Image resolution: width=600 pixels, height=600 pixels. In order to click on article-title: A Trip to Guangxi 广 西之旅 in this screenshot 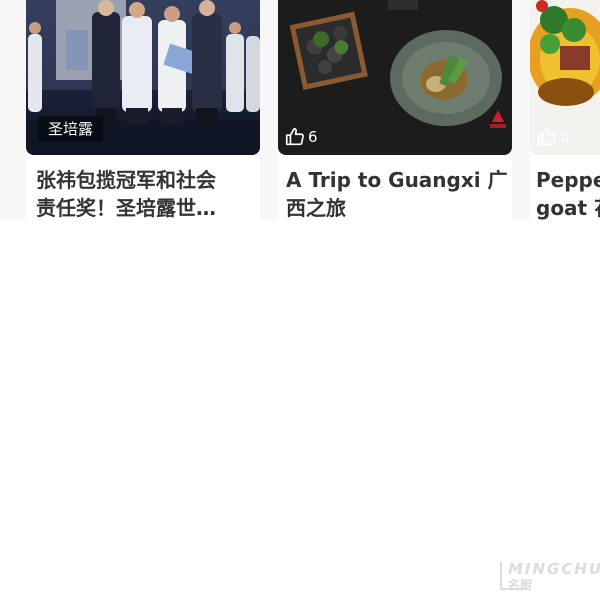, I will do `click(397, 193)`.